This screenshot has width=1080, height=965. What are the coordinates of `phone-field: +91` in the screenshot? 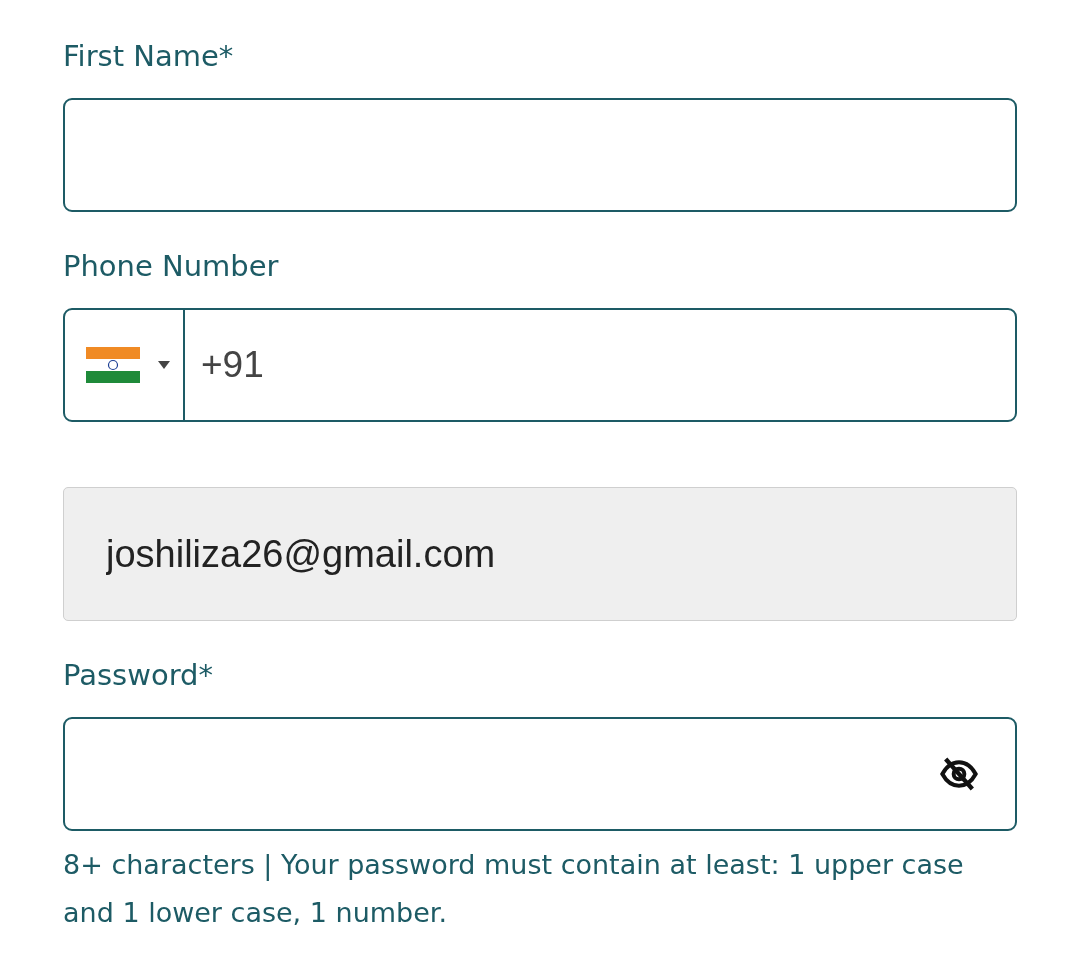 It's located at (540, 365).